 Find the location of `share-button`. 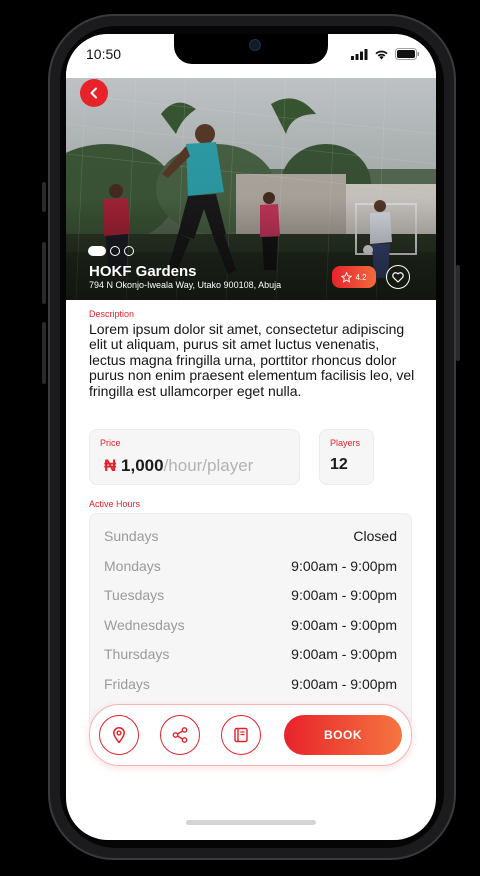

share-button is located at coordinates (180, 735).